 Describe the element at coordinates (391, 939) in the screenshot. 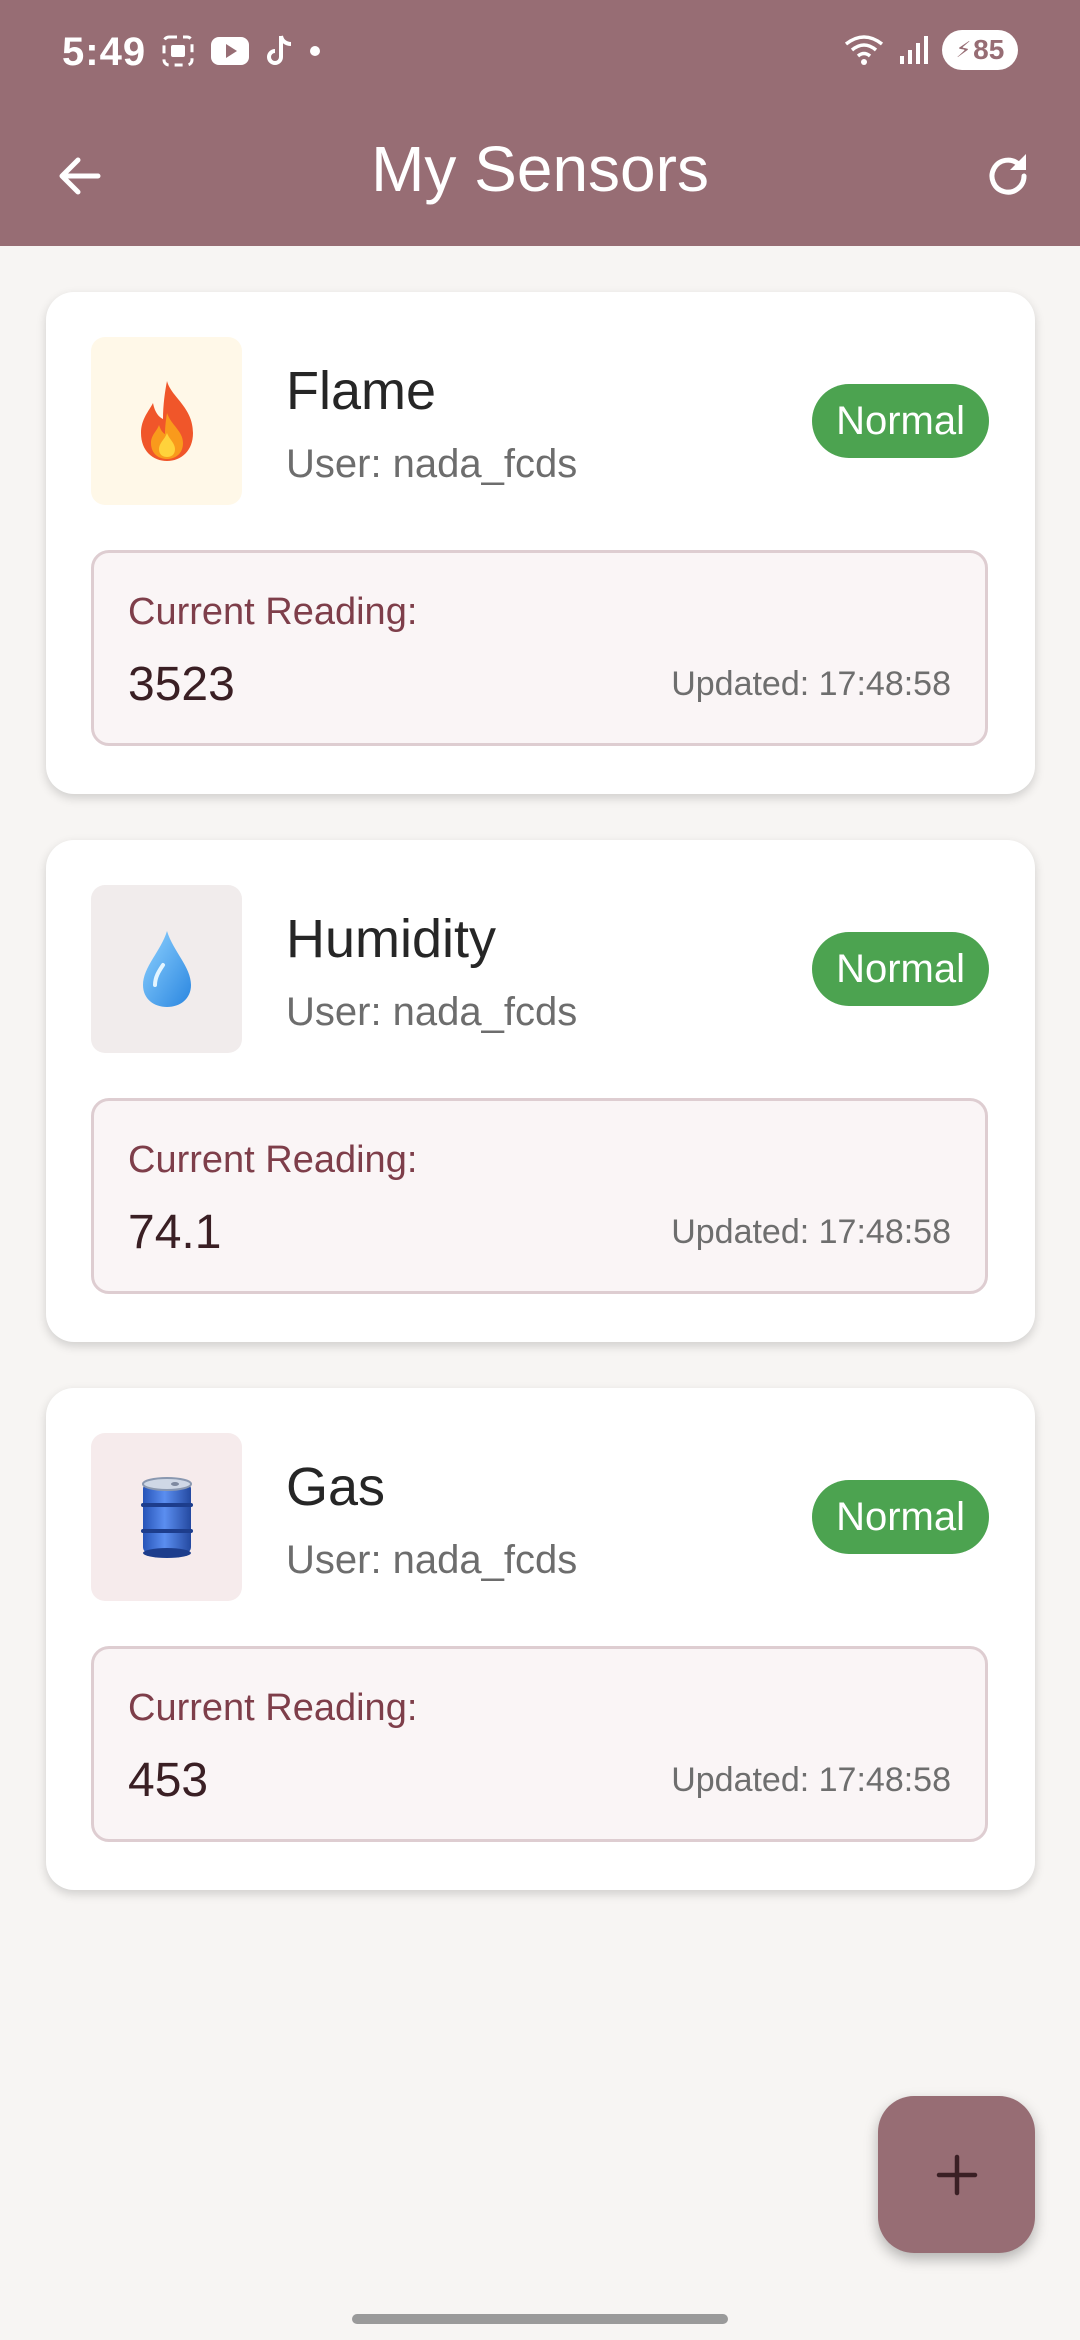

I see `sensor-name: Humidity` at that location.